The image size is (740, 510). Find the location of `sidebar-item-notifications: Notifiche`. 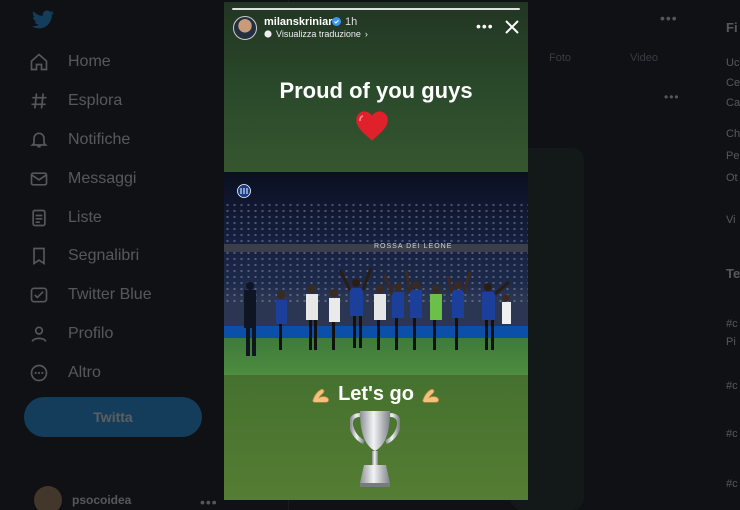

sidebar-item-notifications: Notifiche is located at coordinates (123, 140).